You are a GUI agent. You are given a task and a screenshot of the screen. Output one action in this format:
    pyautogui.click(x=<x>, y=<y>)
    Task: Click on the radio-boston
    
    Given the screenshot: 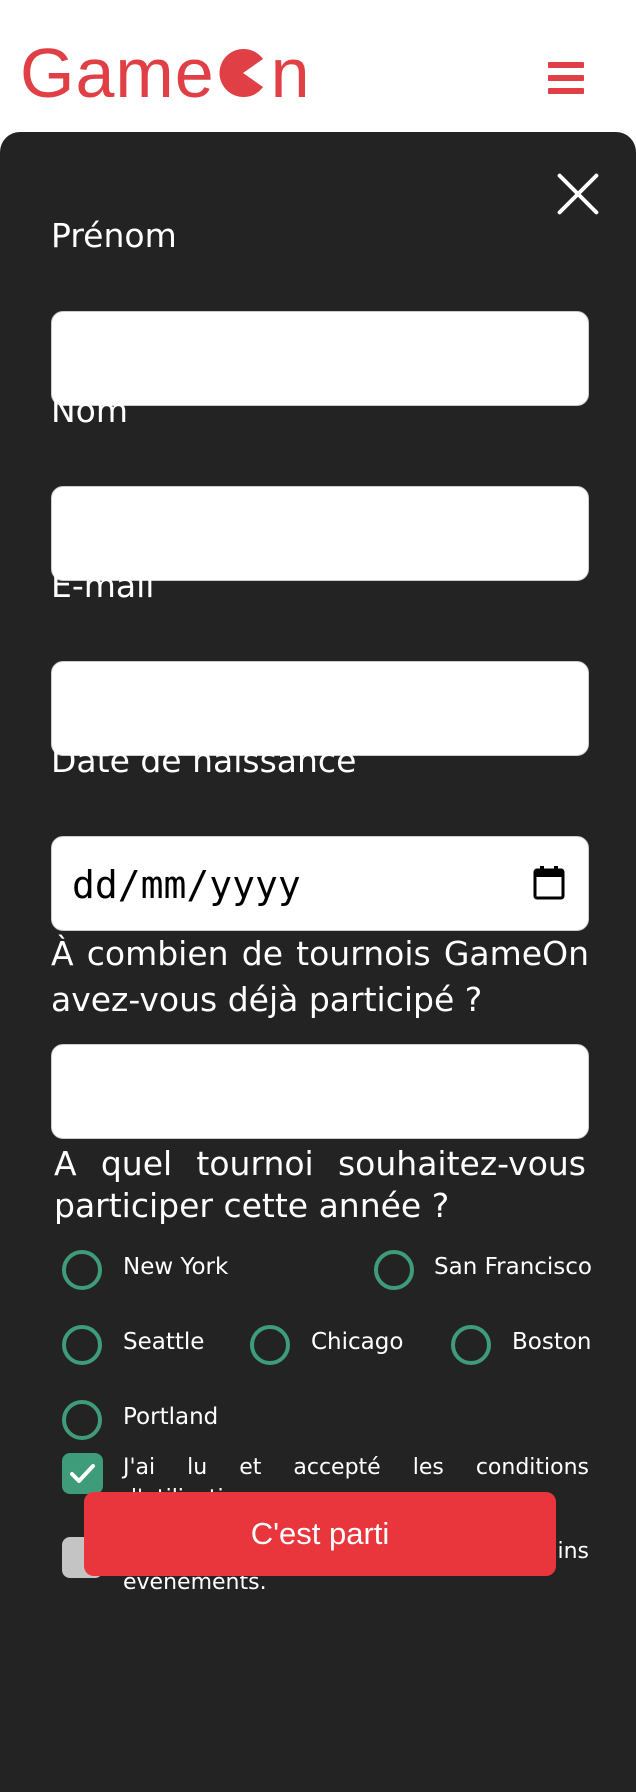 What is the action you would take?
    pyautogui.click(x=471, y=1345)
    